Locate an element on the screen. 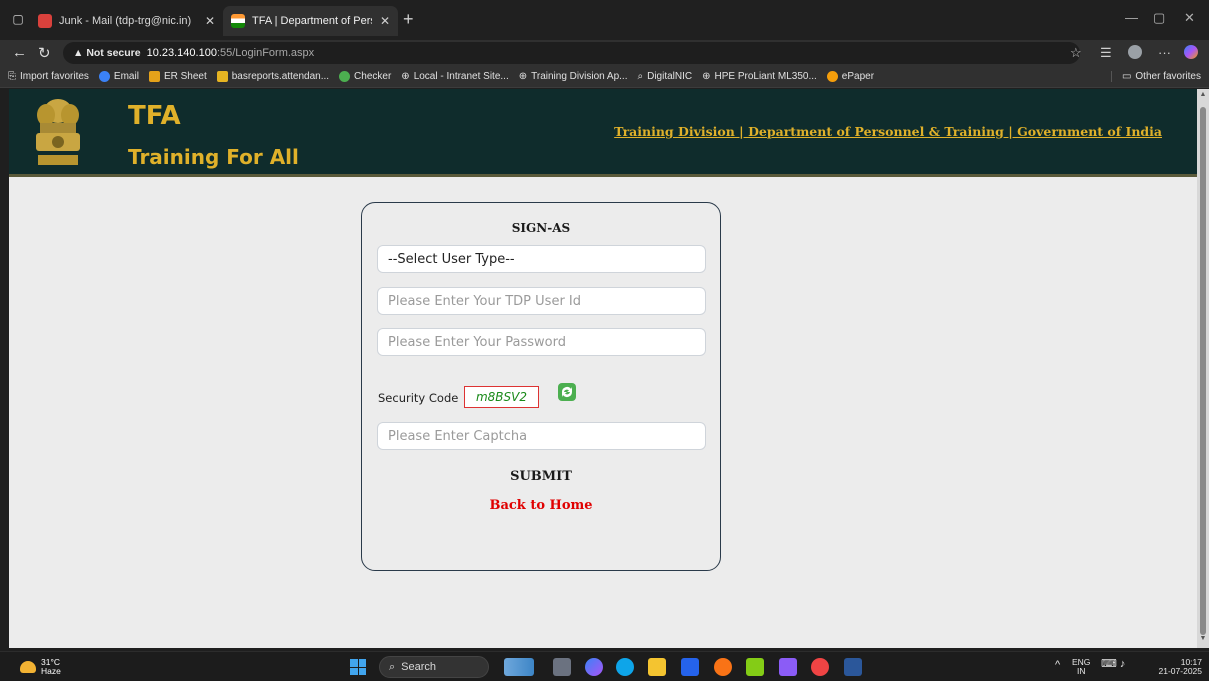  new-tab-icon: + is located at coordinates (408, 19).